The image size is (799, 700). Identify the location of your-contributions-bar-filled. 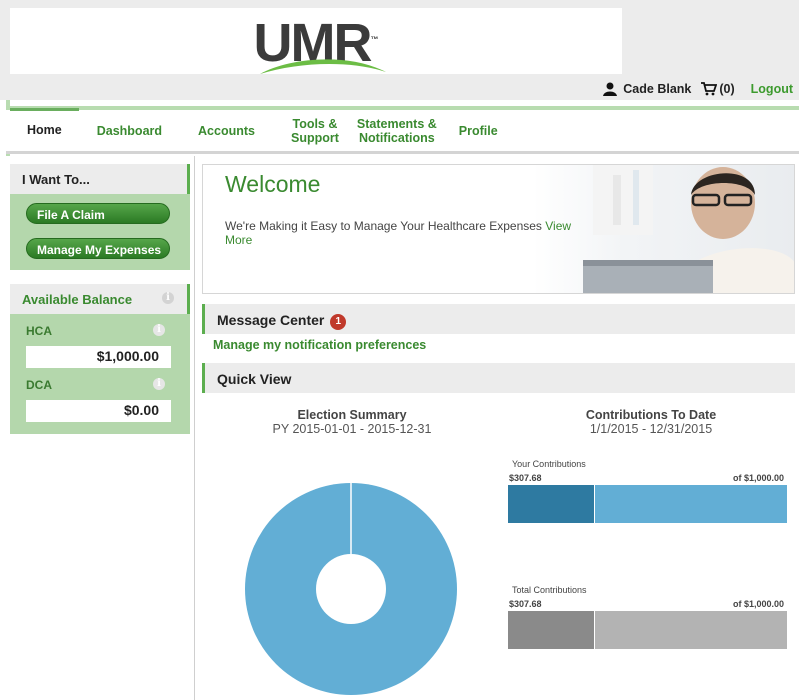
(551, 504).